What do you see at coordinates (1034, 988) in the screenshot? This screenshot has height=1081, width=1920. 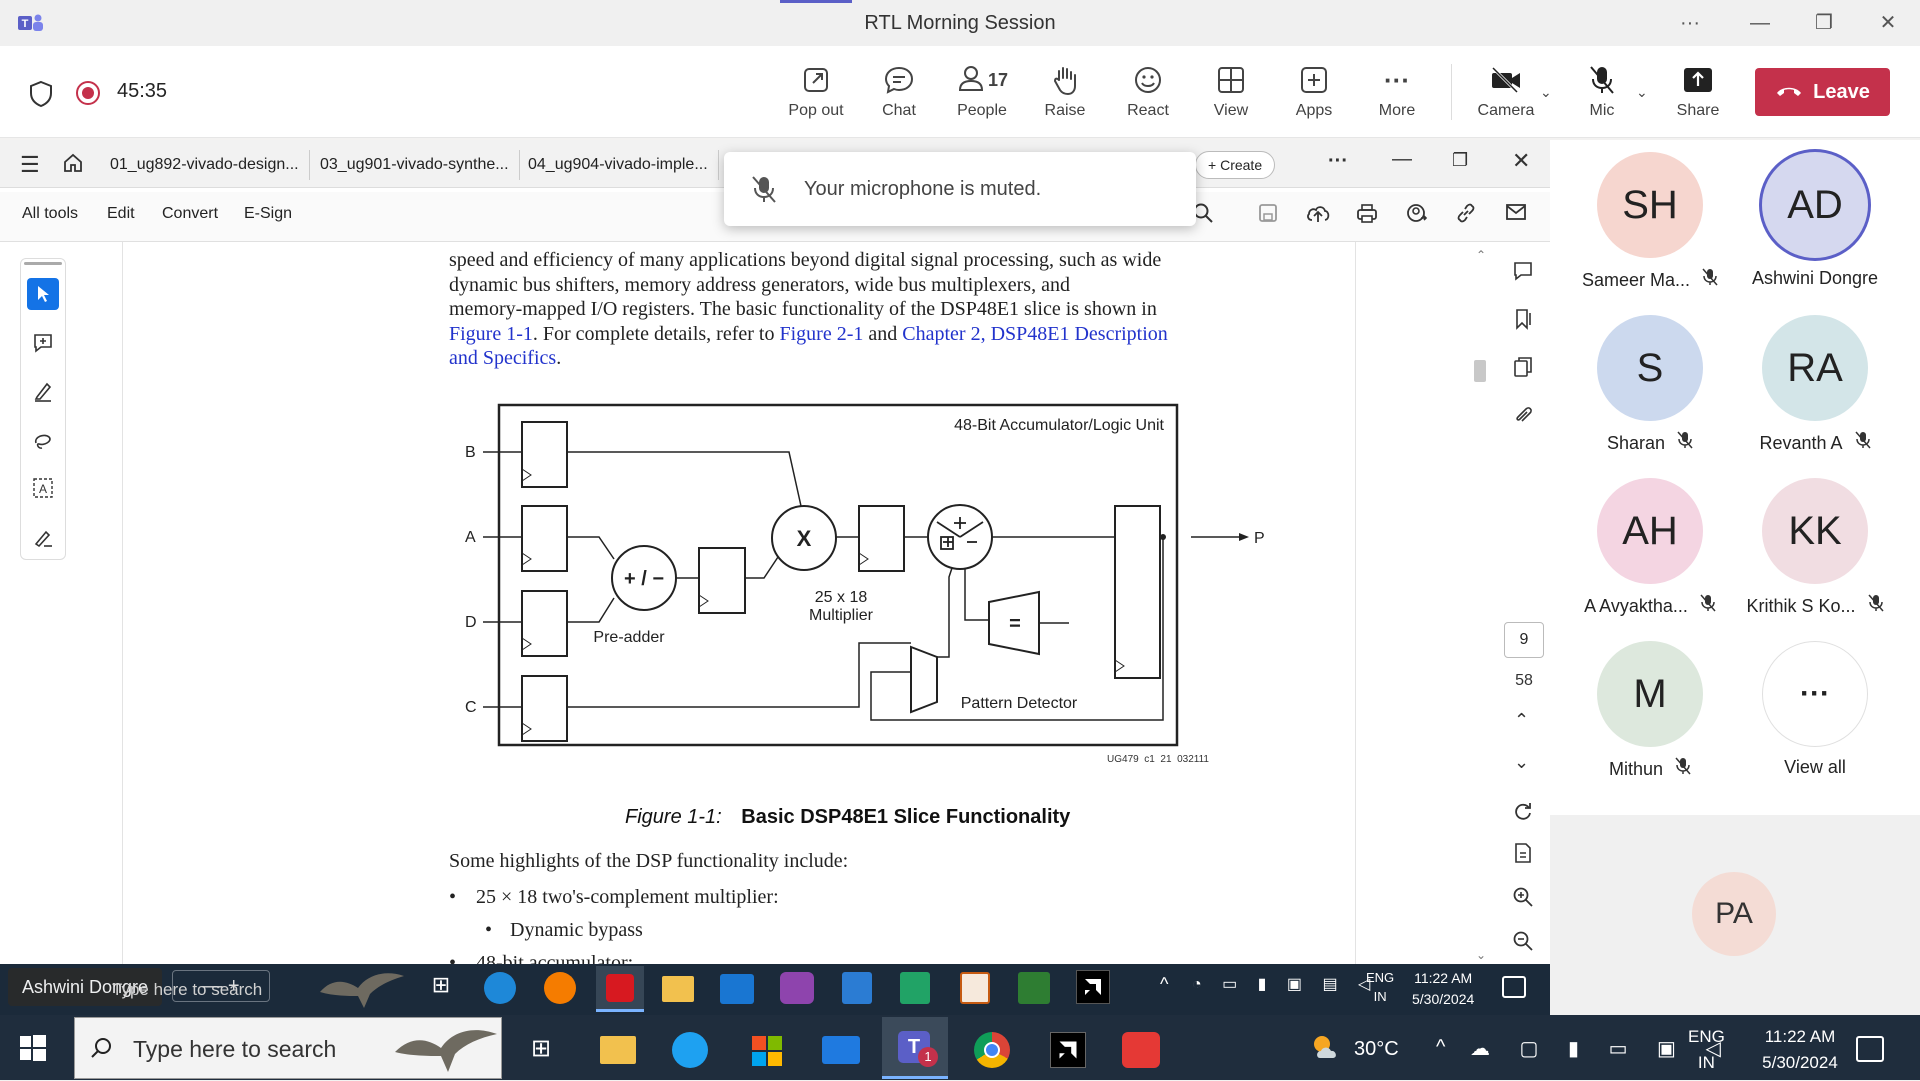 I see `chart-app-icon` at bounding box center [1034, 988].